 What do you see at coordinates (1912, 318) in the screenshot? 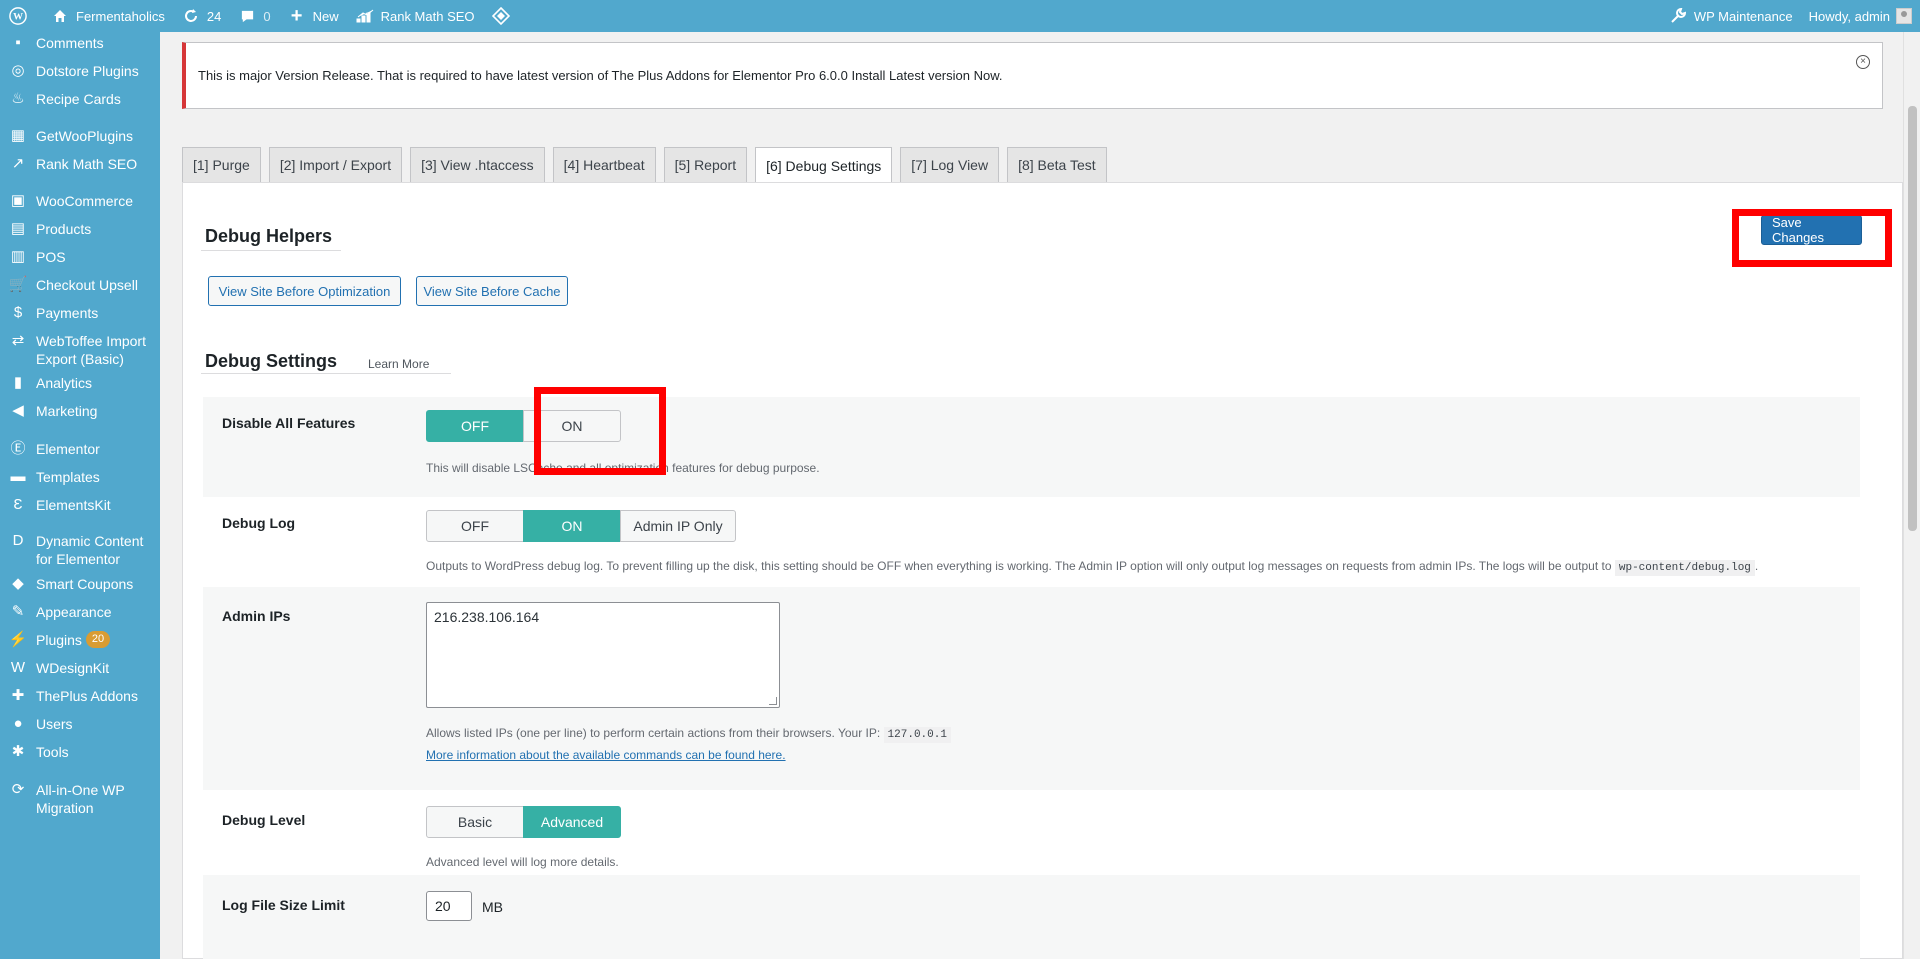
I see `scrollbar-thumb` at bounding box center [1912, 318].